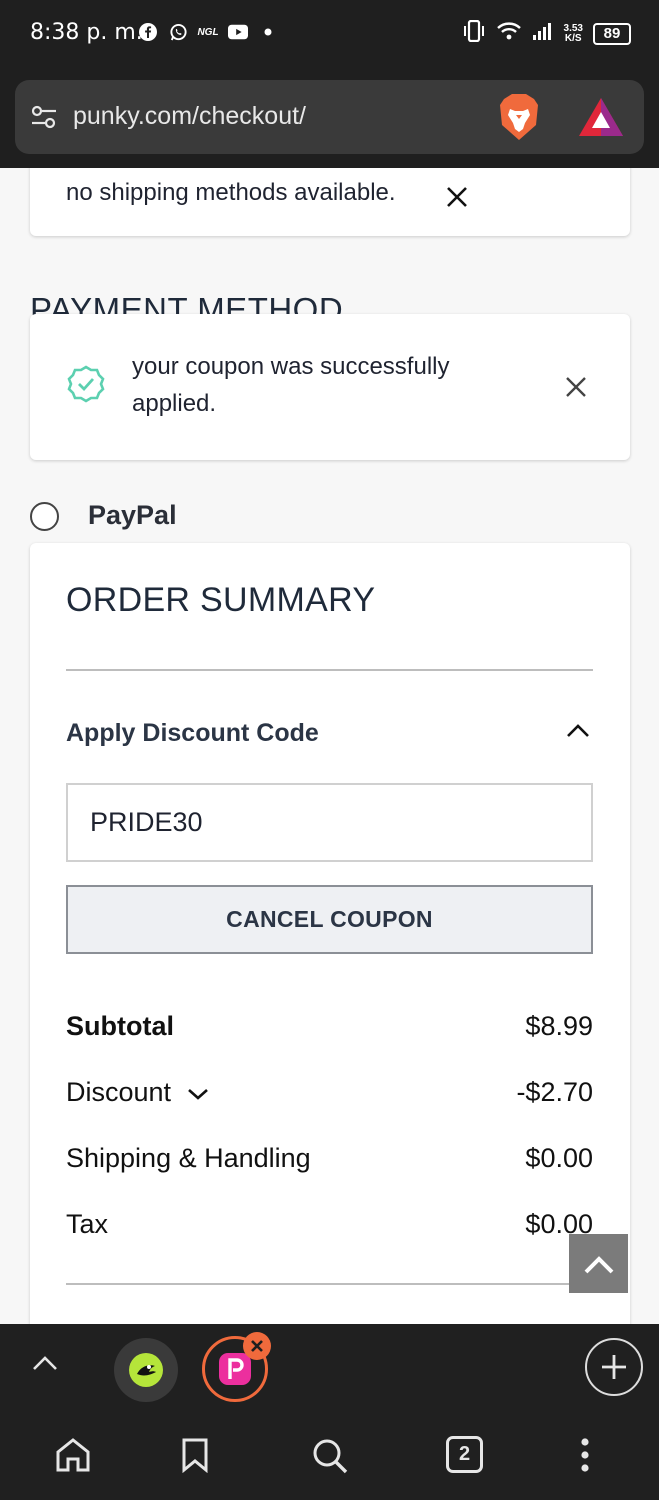  I want to click on ngl-icon: NGL, so click(208, 32).